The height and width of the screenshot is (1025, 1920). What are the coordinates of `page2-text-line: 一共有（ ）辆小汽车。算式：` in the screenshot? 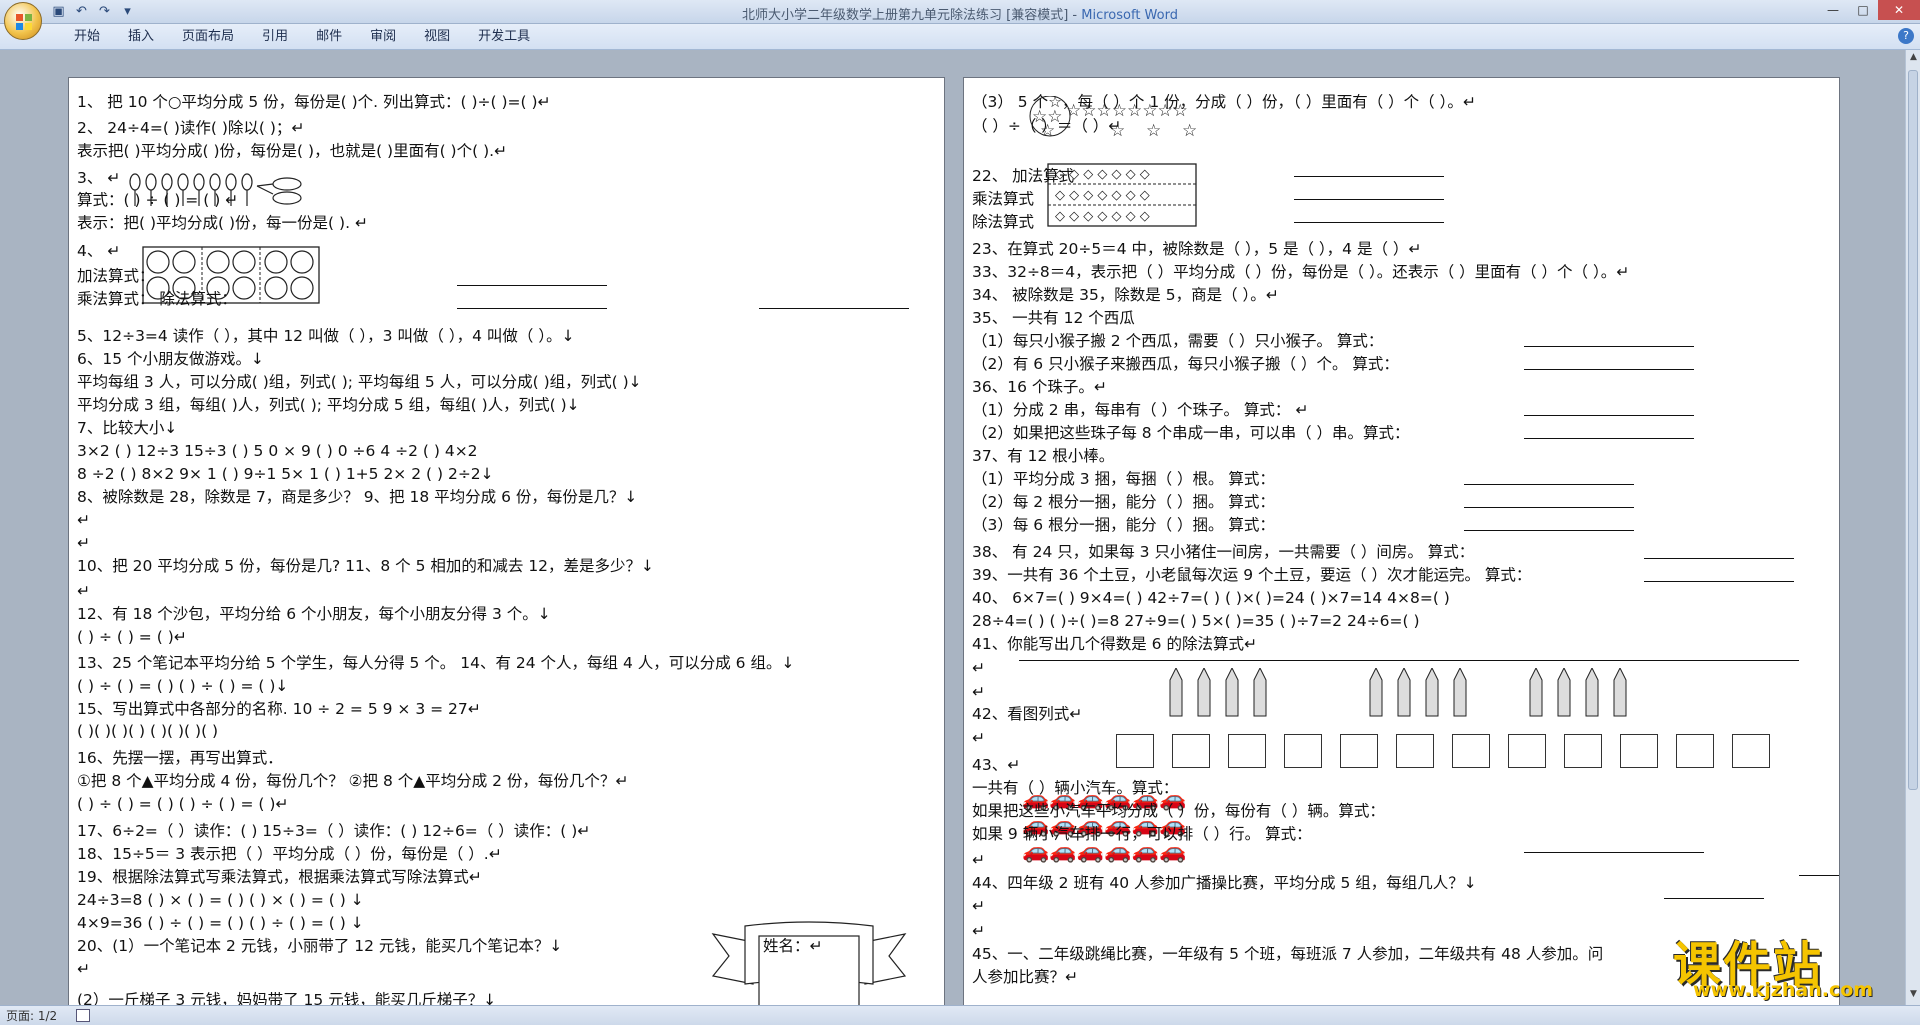 It's located at (1075, 788).